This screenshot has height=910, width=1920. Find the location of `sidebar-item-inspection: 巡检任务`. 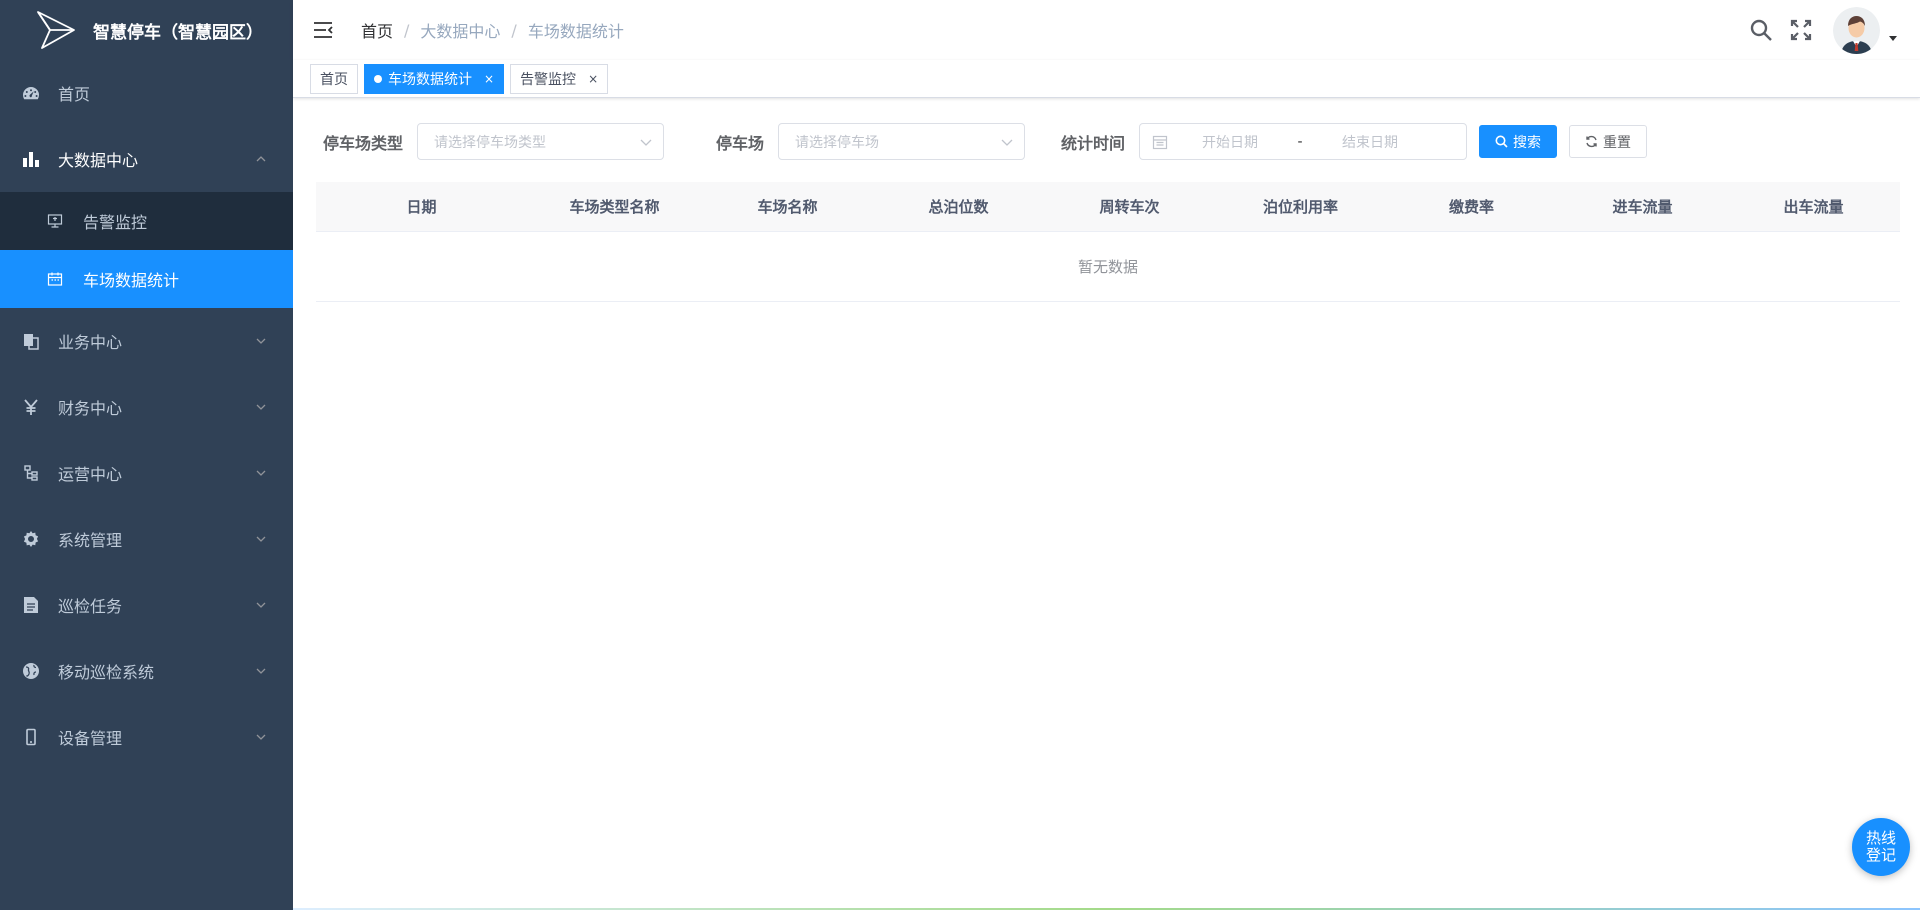

sidebar-item-inspection: 巡检任务 is located at coordinates (146, 605).